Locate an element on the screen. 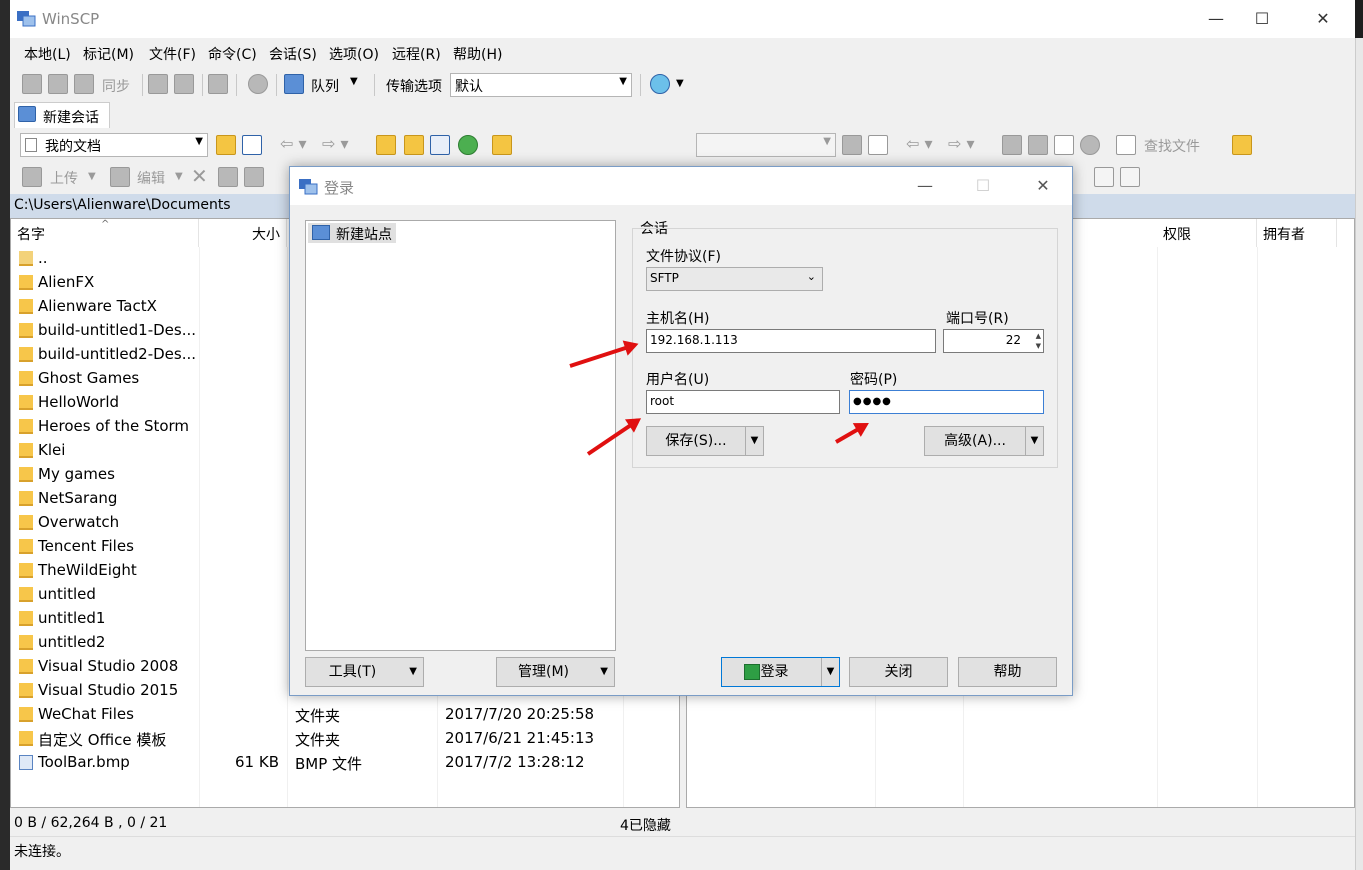 This screenshot has width=1363, height=870. winscp-icon is located at coordinates (26, 18).